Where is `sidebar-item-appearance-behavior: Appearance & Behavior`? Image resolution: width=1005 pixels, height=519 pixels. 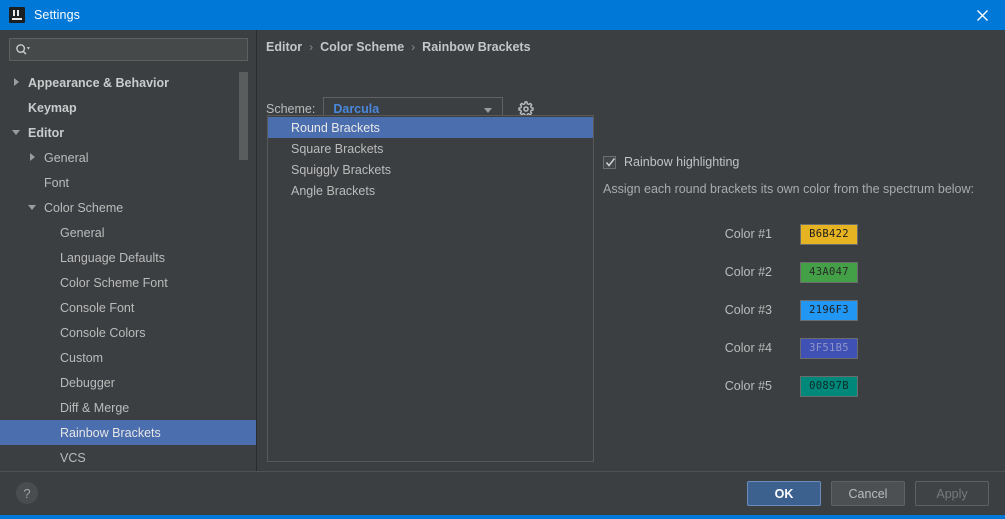
sidebar-item-appearance-behavior: Appearance & Behavior is located at coordinates (128, 82).